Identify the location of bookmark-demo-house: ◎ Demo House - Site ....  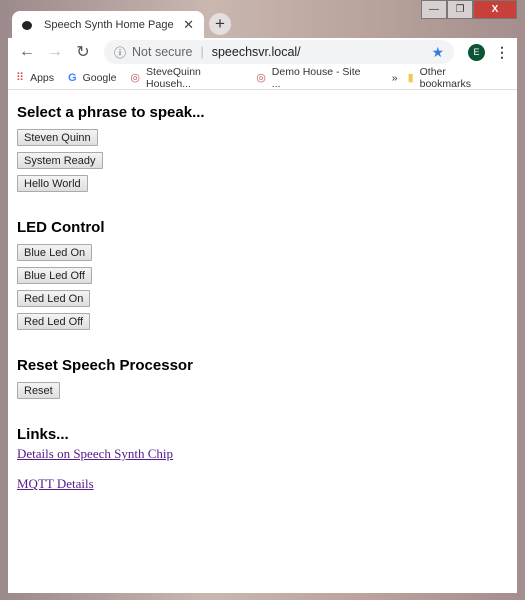
(311, 78).